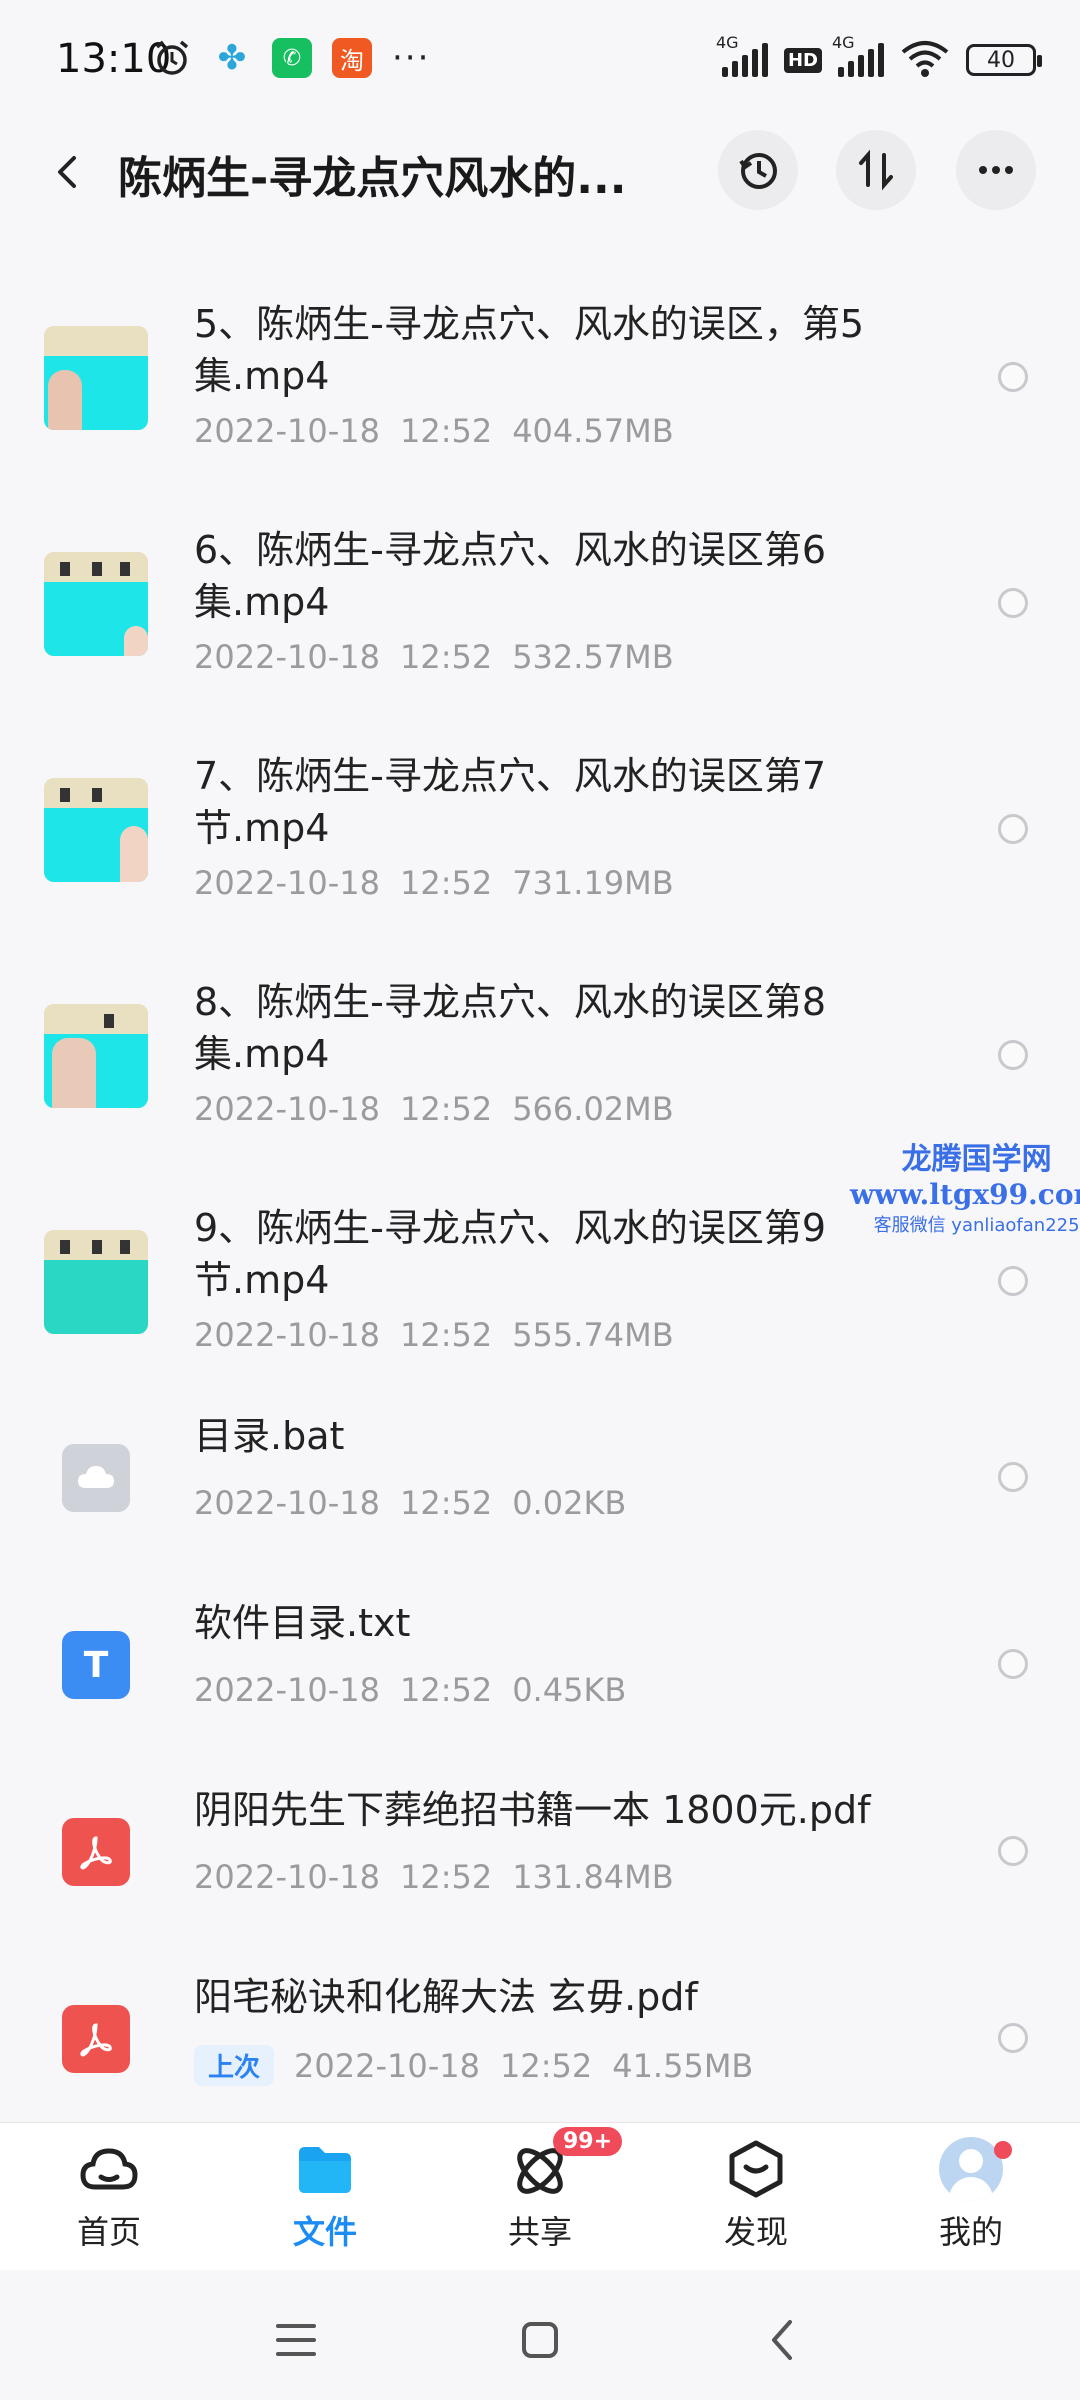  What do you see at coordinates (352, 58) in the screenshot?
I see `taobao-icon: 淘` at bounding box center [352, 58].